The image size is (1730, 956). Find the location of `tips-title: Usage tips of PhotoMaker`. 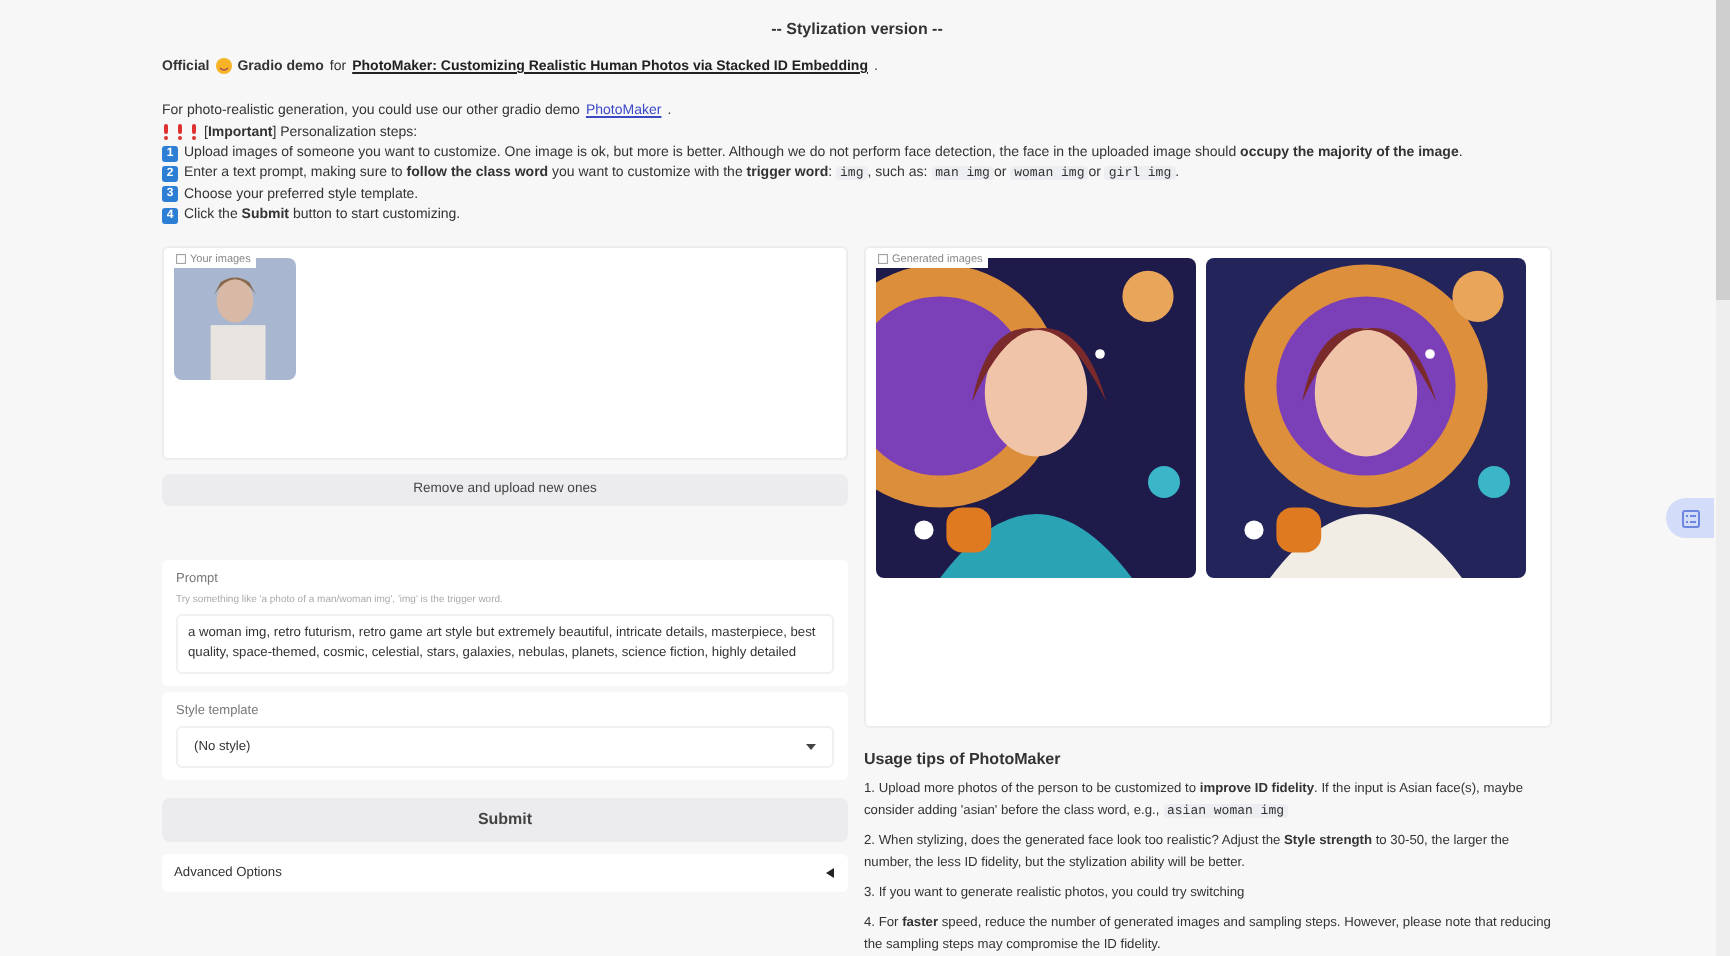

tips-title: Usage tips of PhotoMaker is located at coordinates (963, 758).